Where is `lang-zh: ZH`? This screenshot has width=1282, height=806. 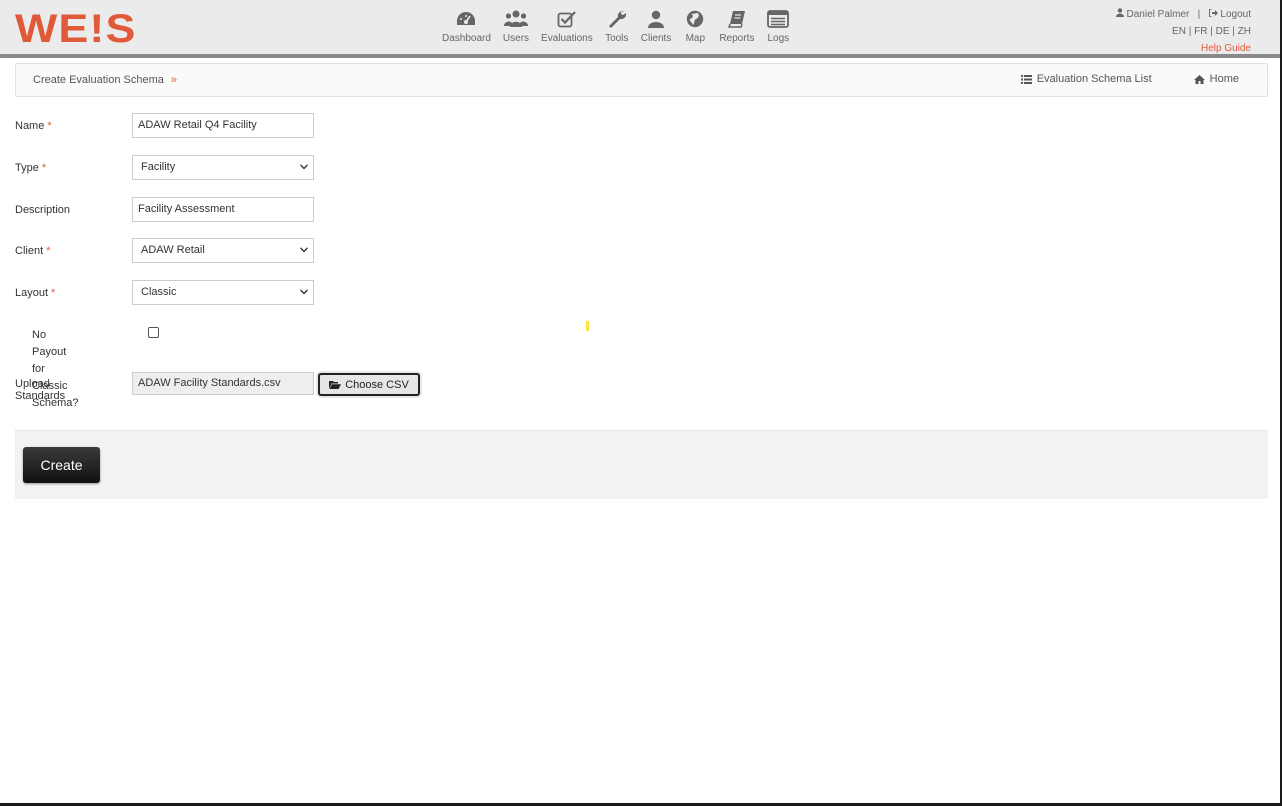
lang-zh: ZH is located at coordinates (1244, 31).